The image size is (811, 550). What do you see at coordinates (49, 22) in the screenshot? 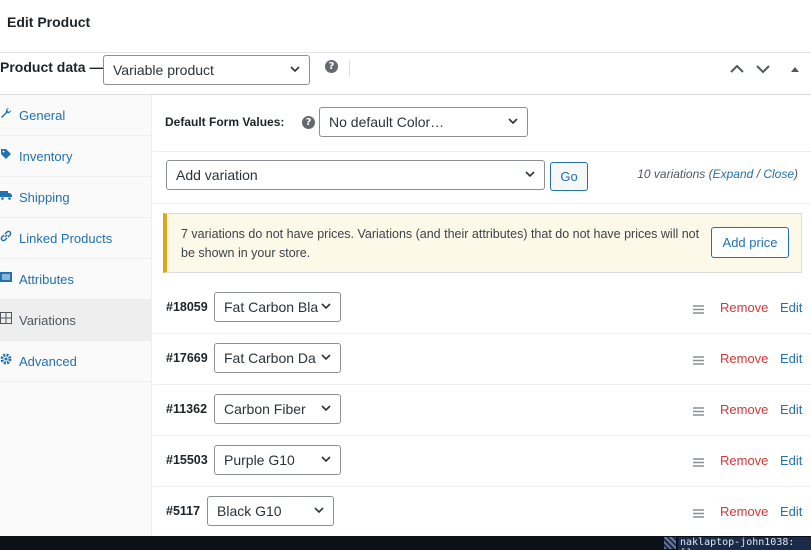
I see `page-title: Edit Product` at bounding box center [49, 22].